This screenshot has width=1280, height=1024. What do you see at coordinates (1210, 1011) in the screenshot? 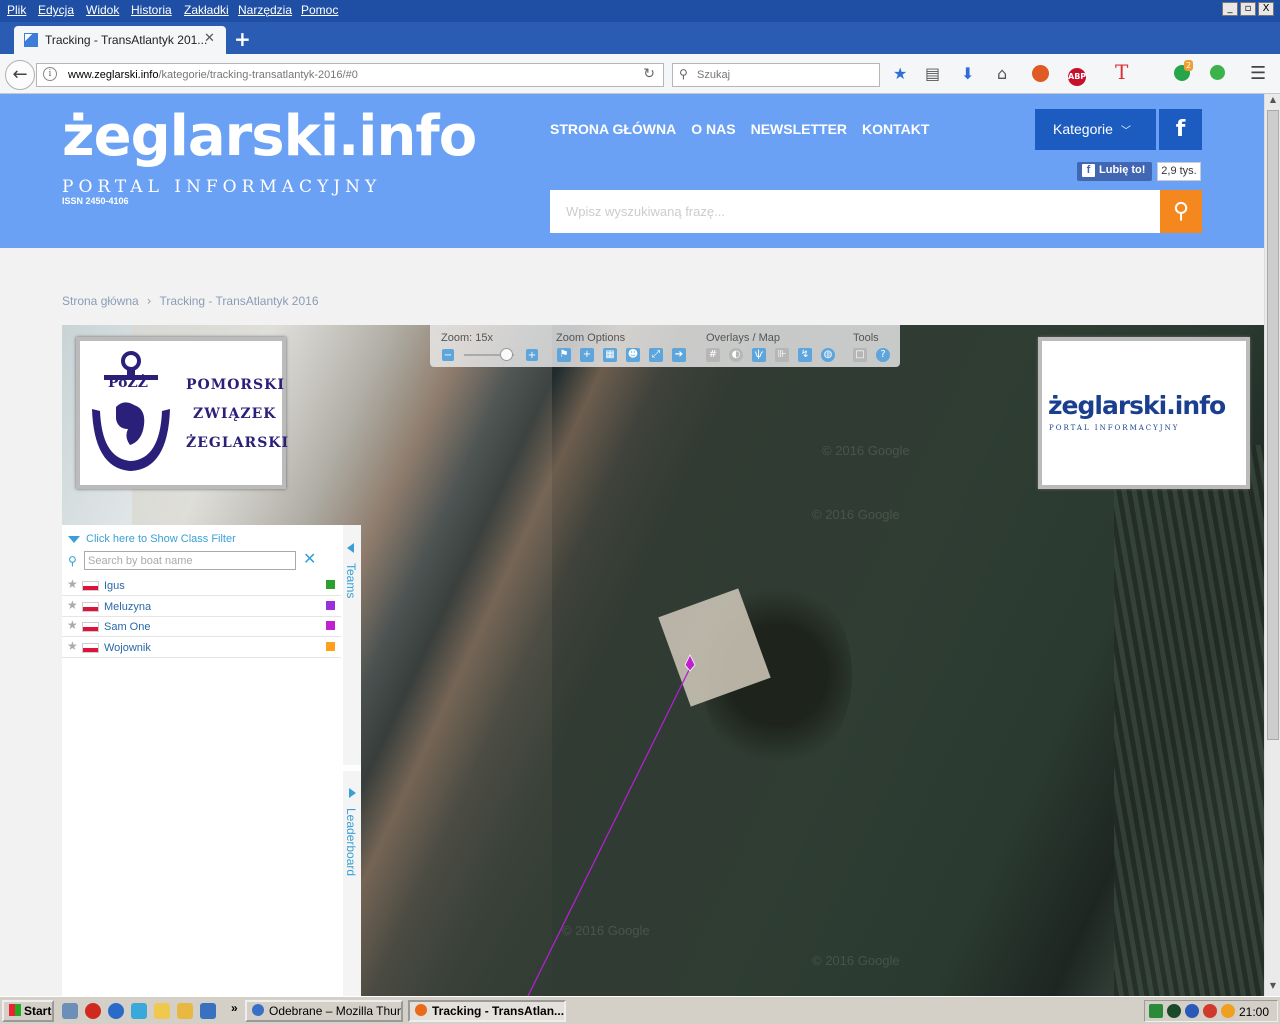
I see `sync-icon` at bounding box center [1210, 1011].